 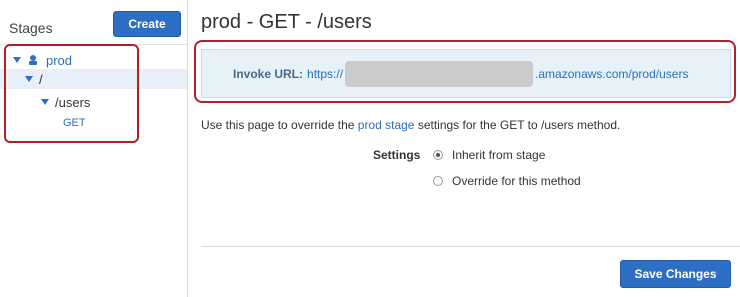 What do you see at coordinates (516, 181) in the screenshot?
I see `override-radio-label: Override for this method` at bounding box center [516, 181].